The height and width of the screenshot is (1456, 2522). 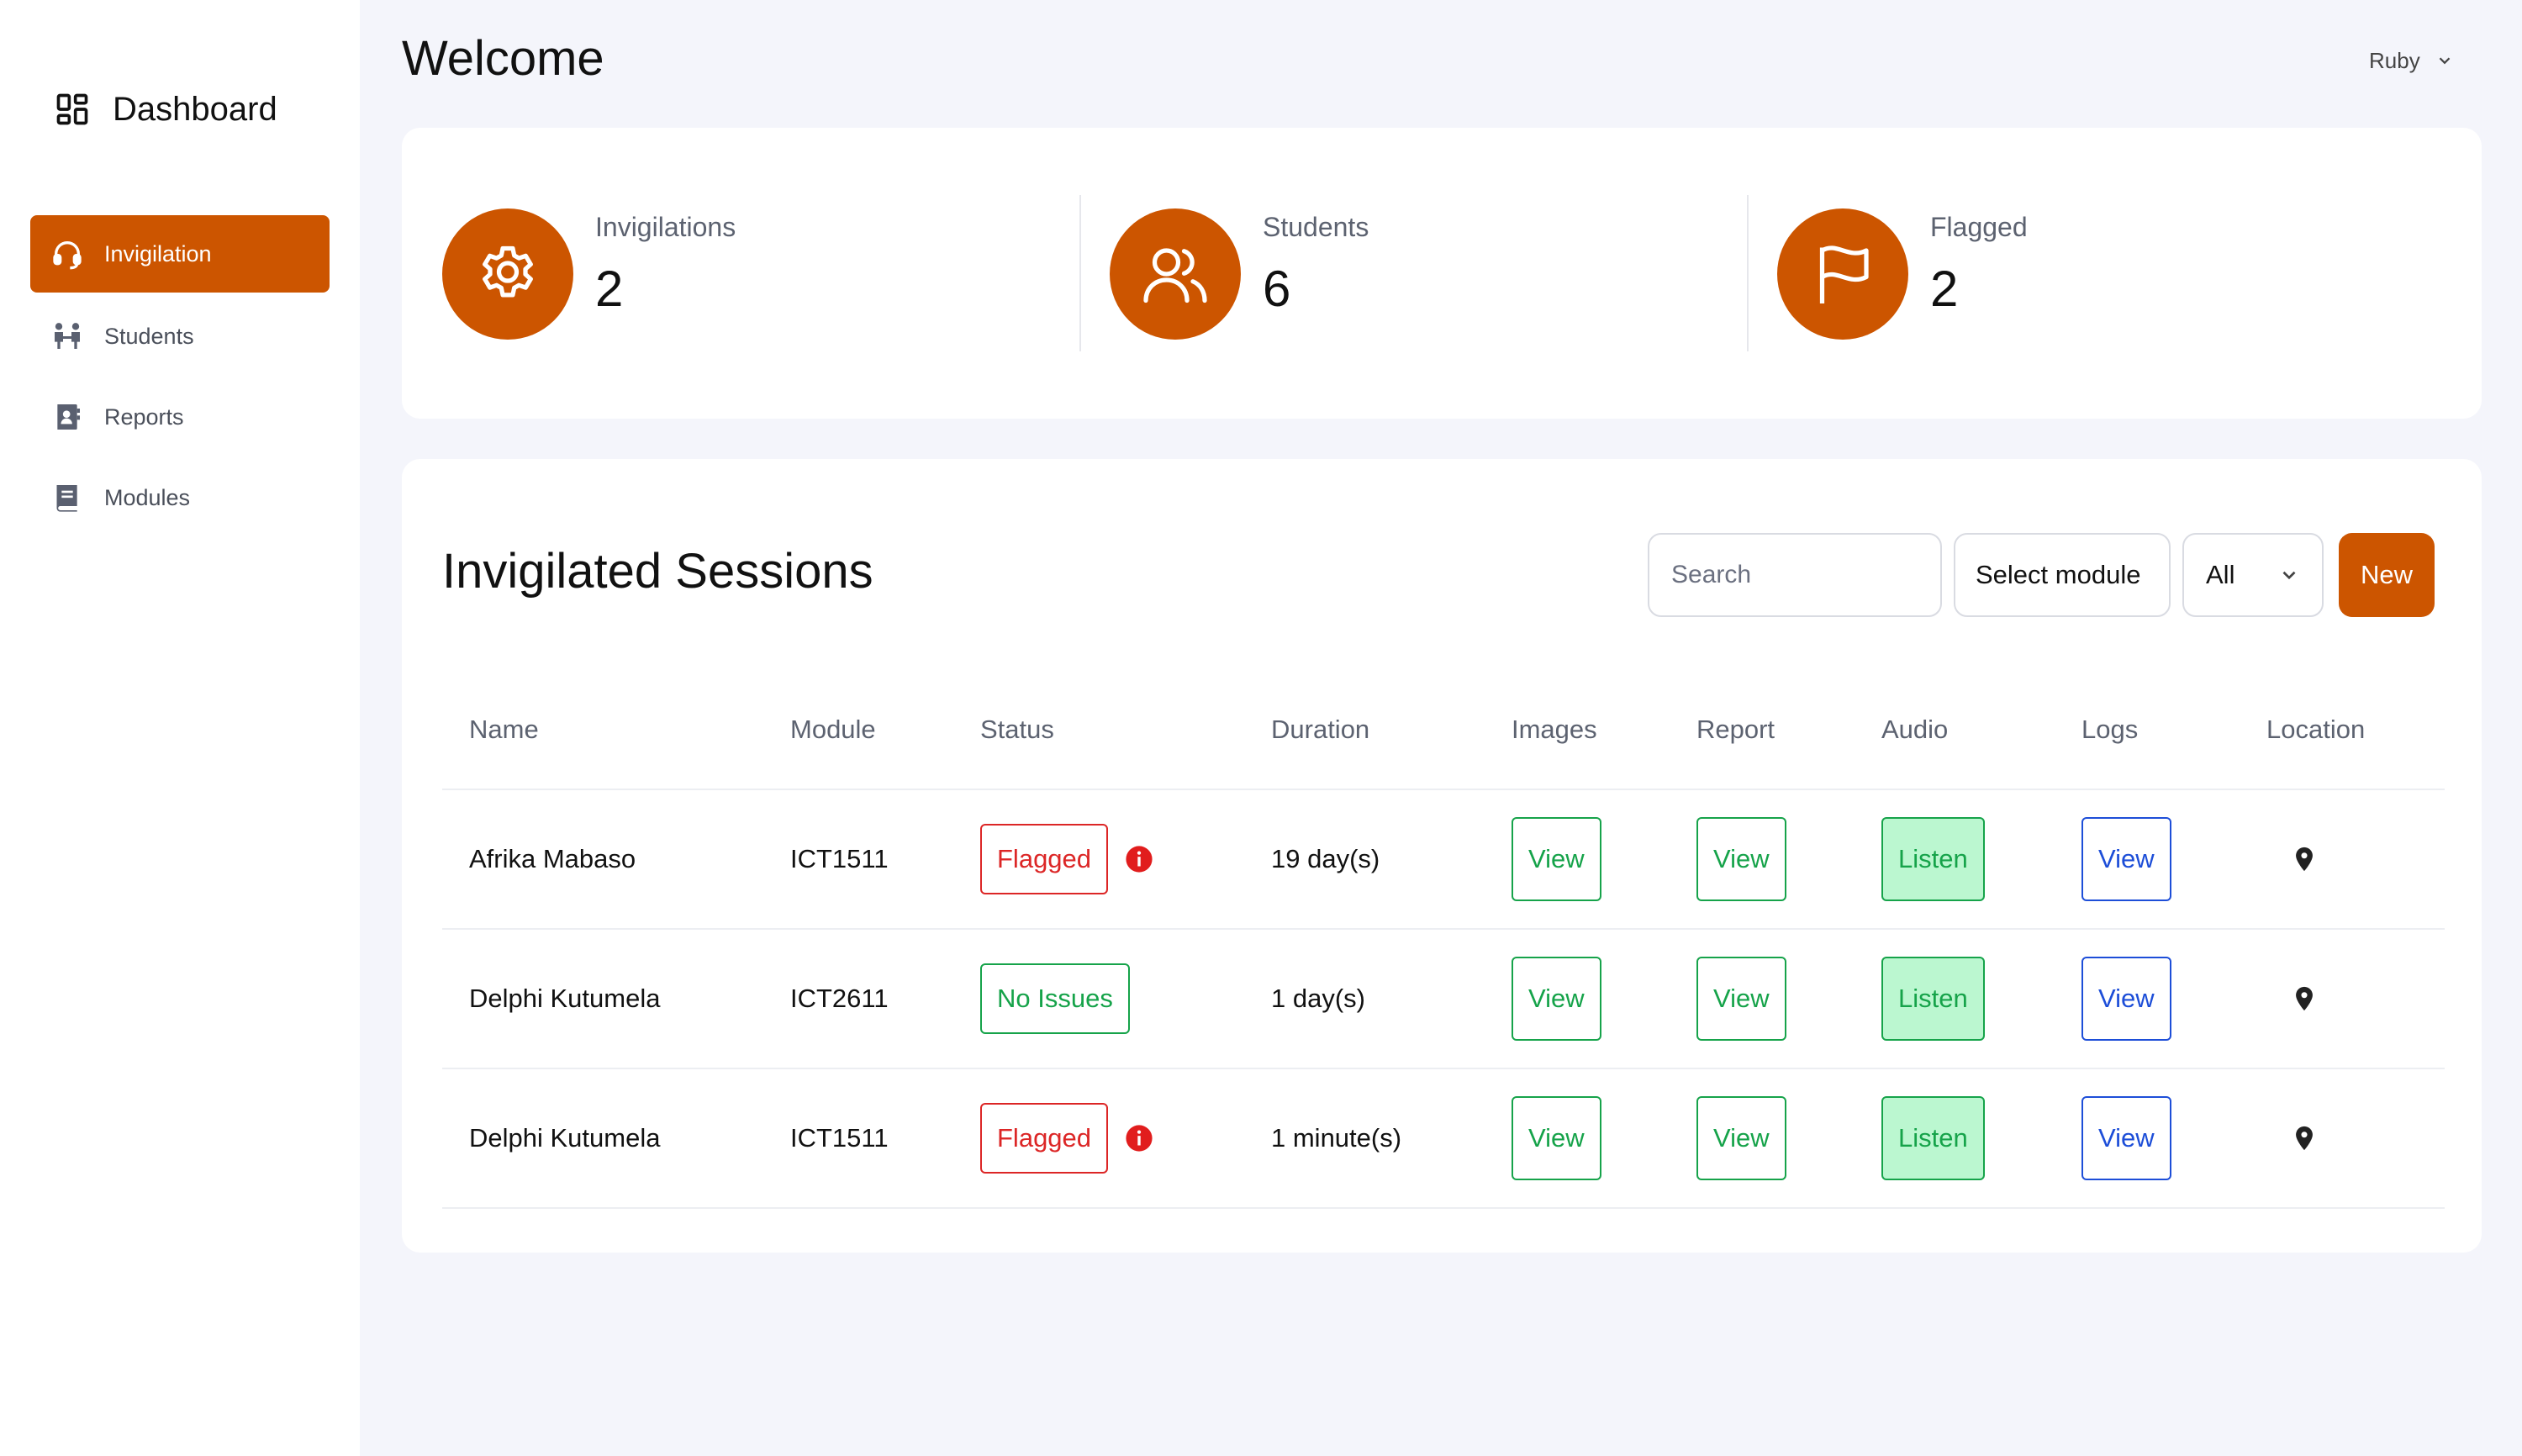 I want to click on status-filter-select: All, so click(x=2253, y=575).